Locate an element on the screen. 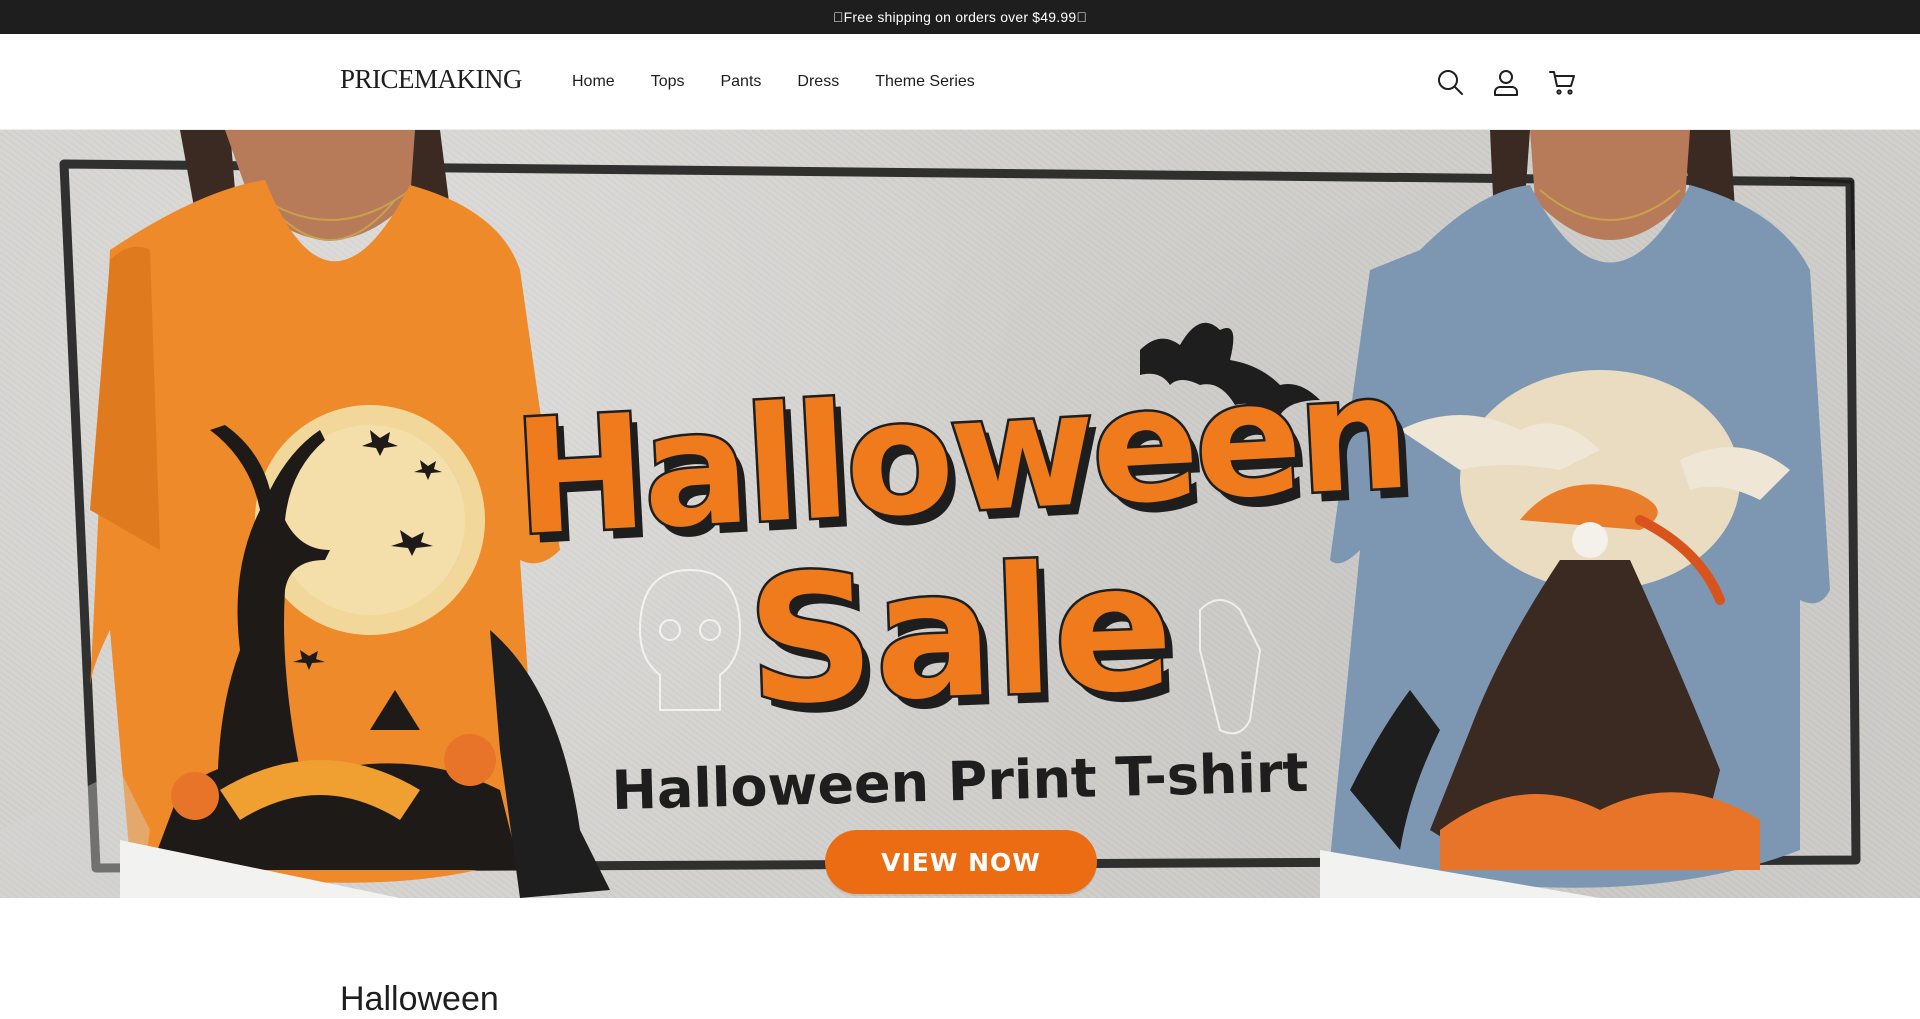 This screenshot has height=1019, width=1920. search-icon is located at coordinates (1450, 82).